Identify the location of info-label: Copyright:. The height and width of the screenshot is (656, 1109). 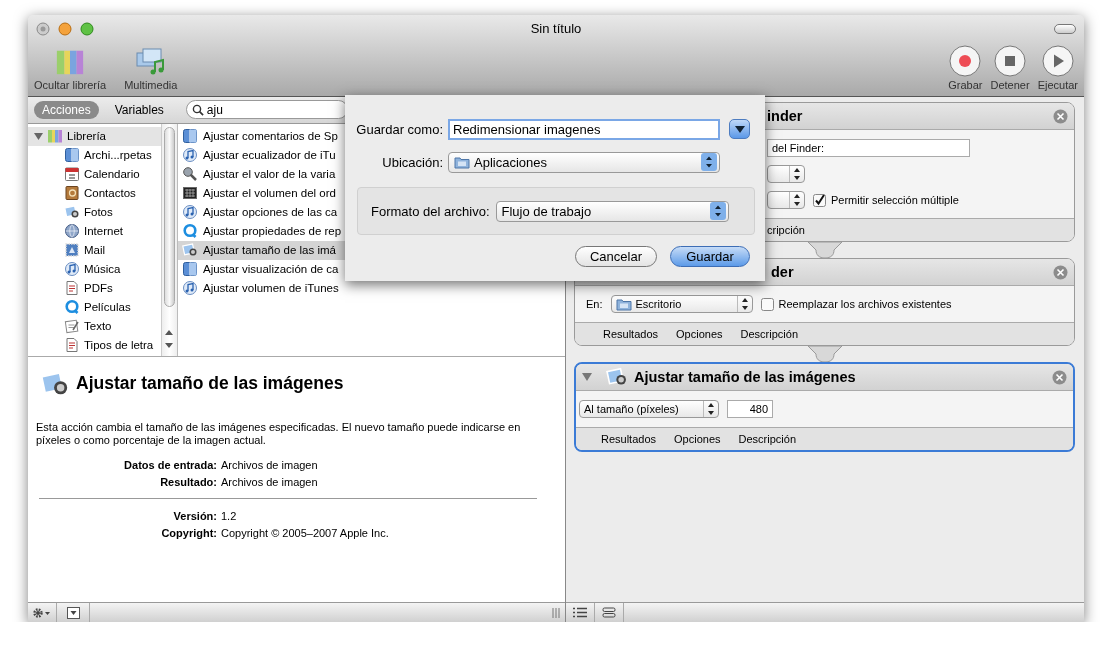
(188, 533).